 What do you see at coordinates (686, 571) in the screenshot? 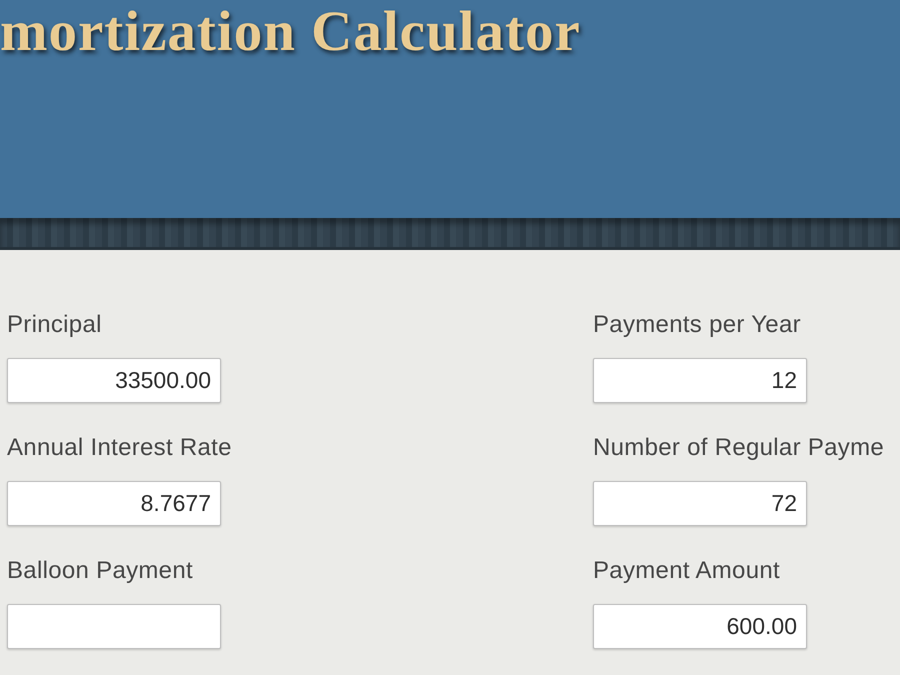
I see `field-label: Payment Amount` at bounding box center [686, 571].